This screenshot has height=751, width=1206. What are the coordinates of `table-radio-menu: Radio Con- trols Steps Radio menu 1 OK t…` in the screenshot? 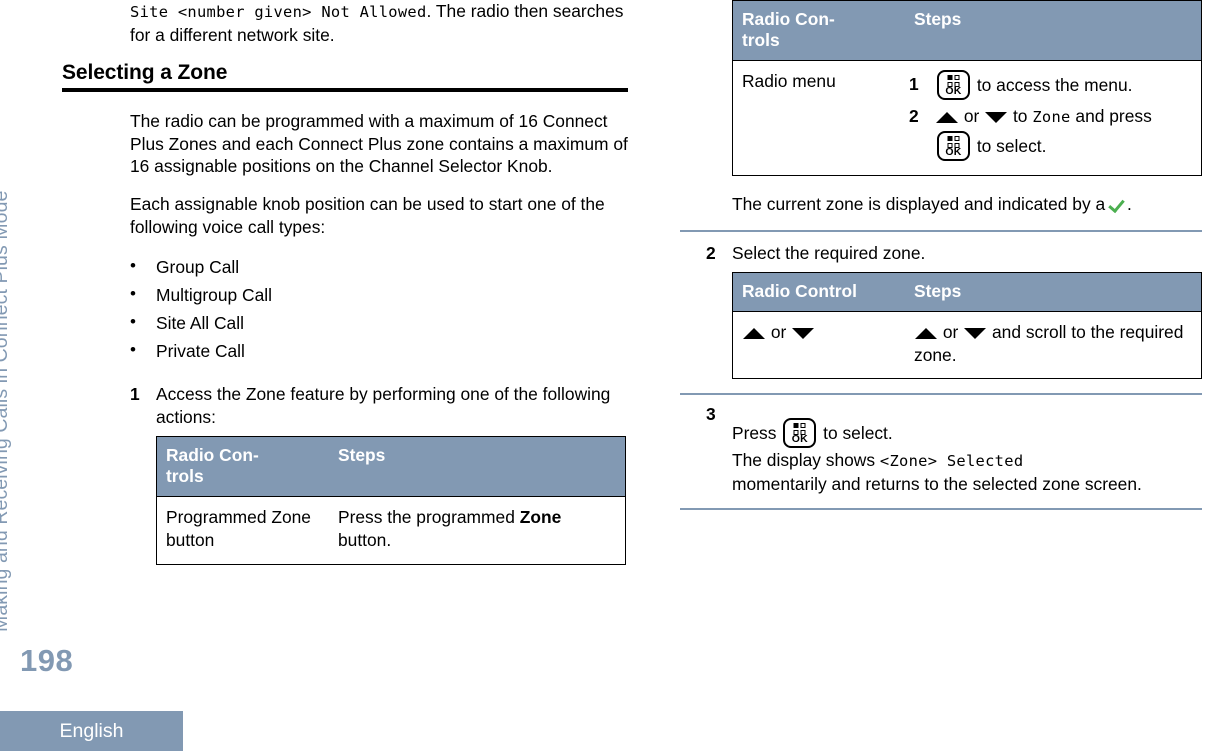 It's located at (967, 88).